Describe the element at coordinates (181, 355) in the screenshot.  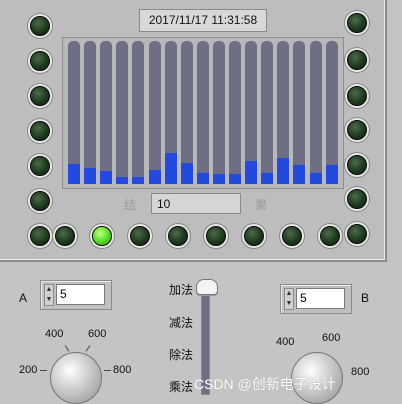
I see `op-label-divide: 除法` at that location.